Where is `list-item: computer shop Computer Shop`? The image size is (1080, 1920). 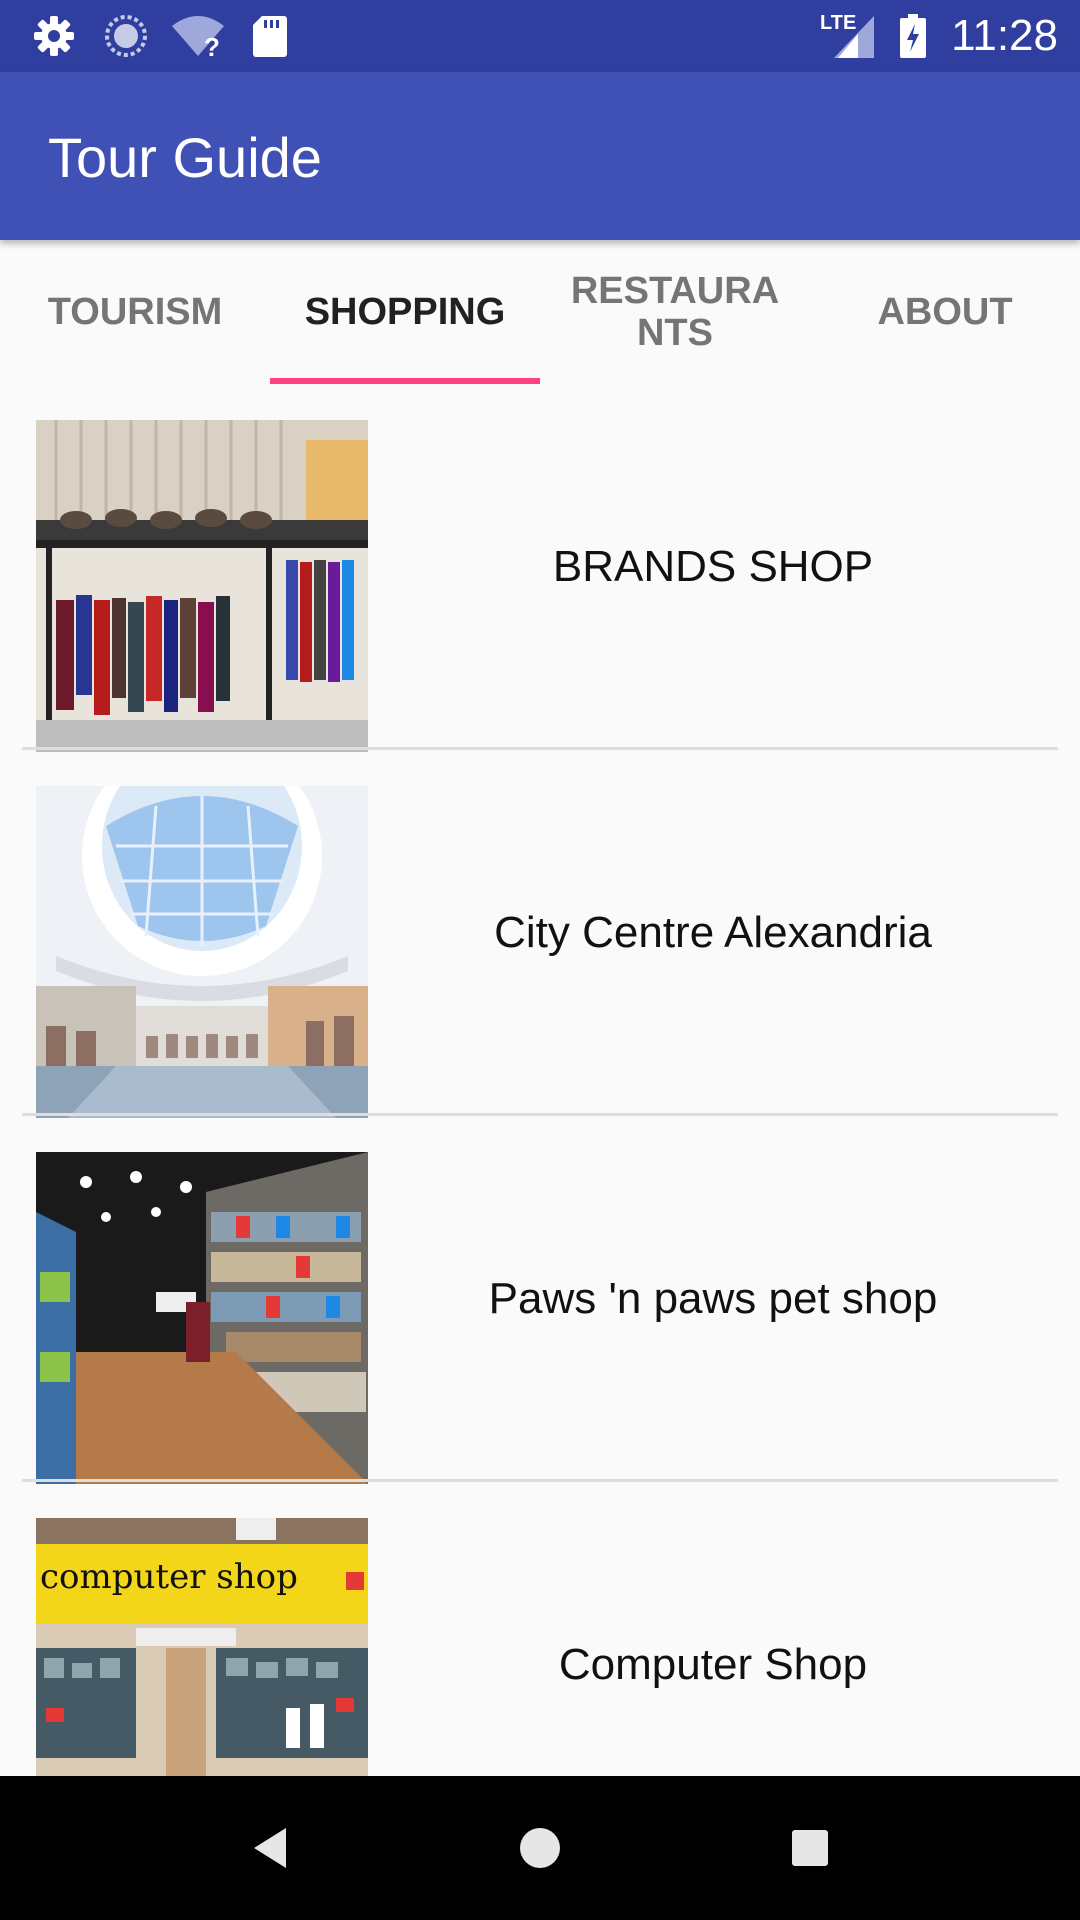
list-item: computer shop Computer Shop is located at coordinates (540, 1629).